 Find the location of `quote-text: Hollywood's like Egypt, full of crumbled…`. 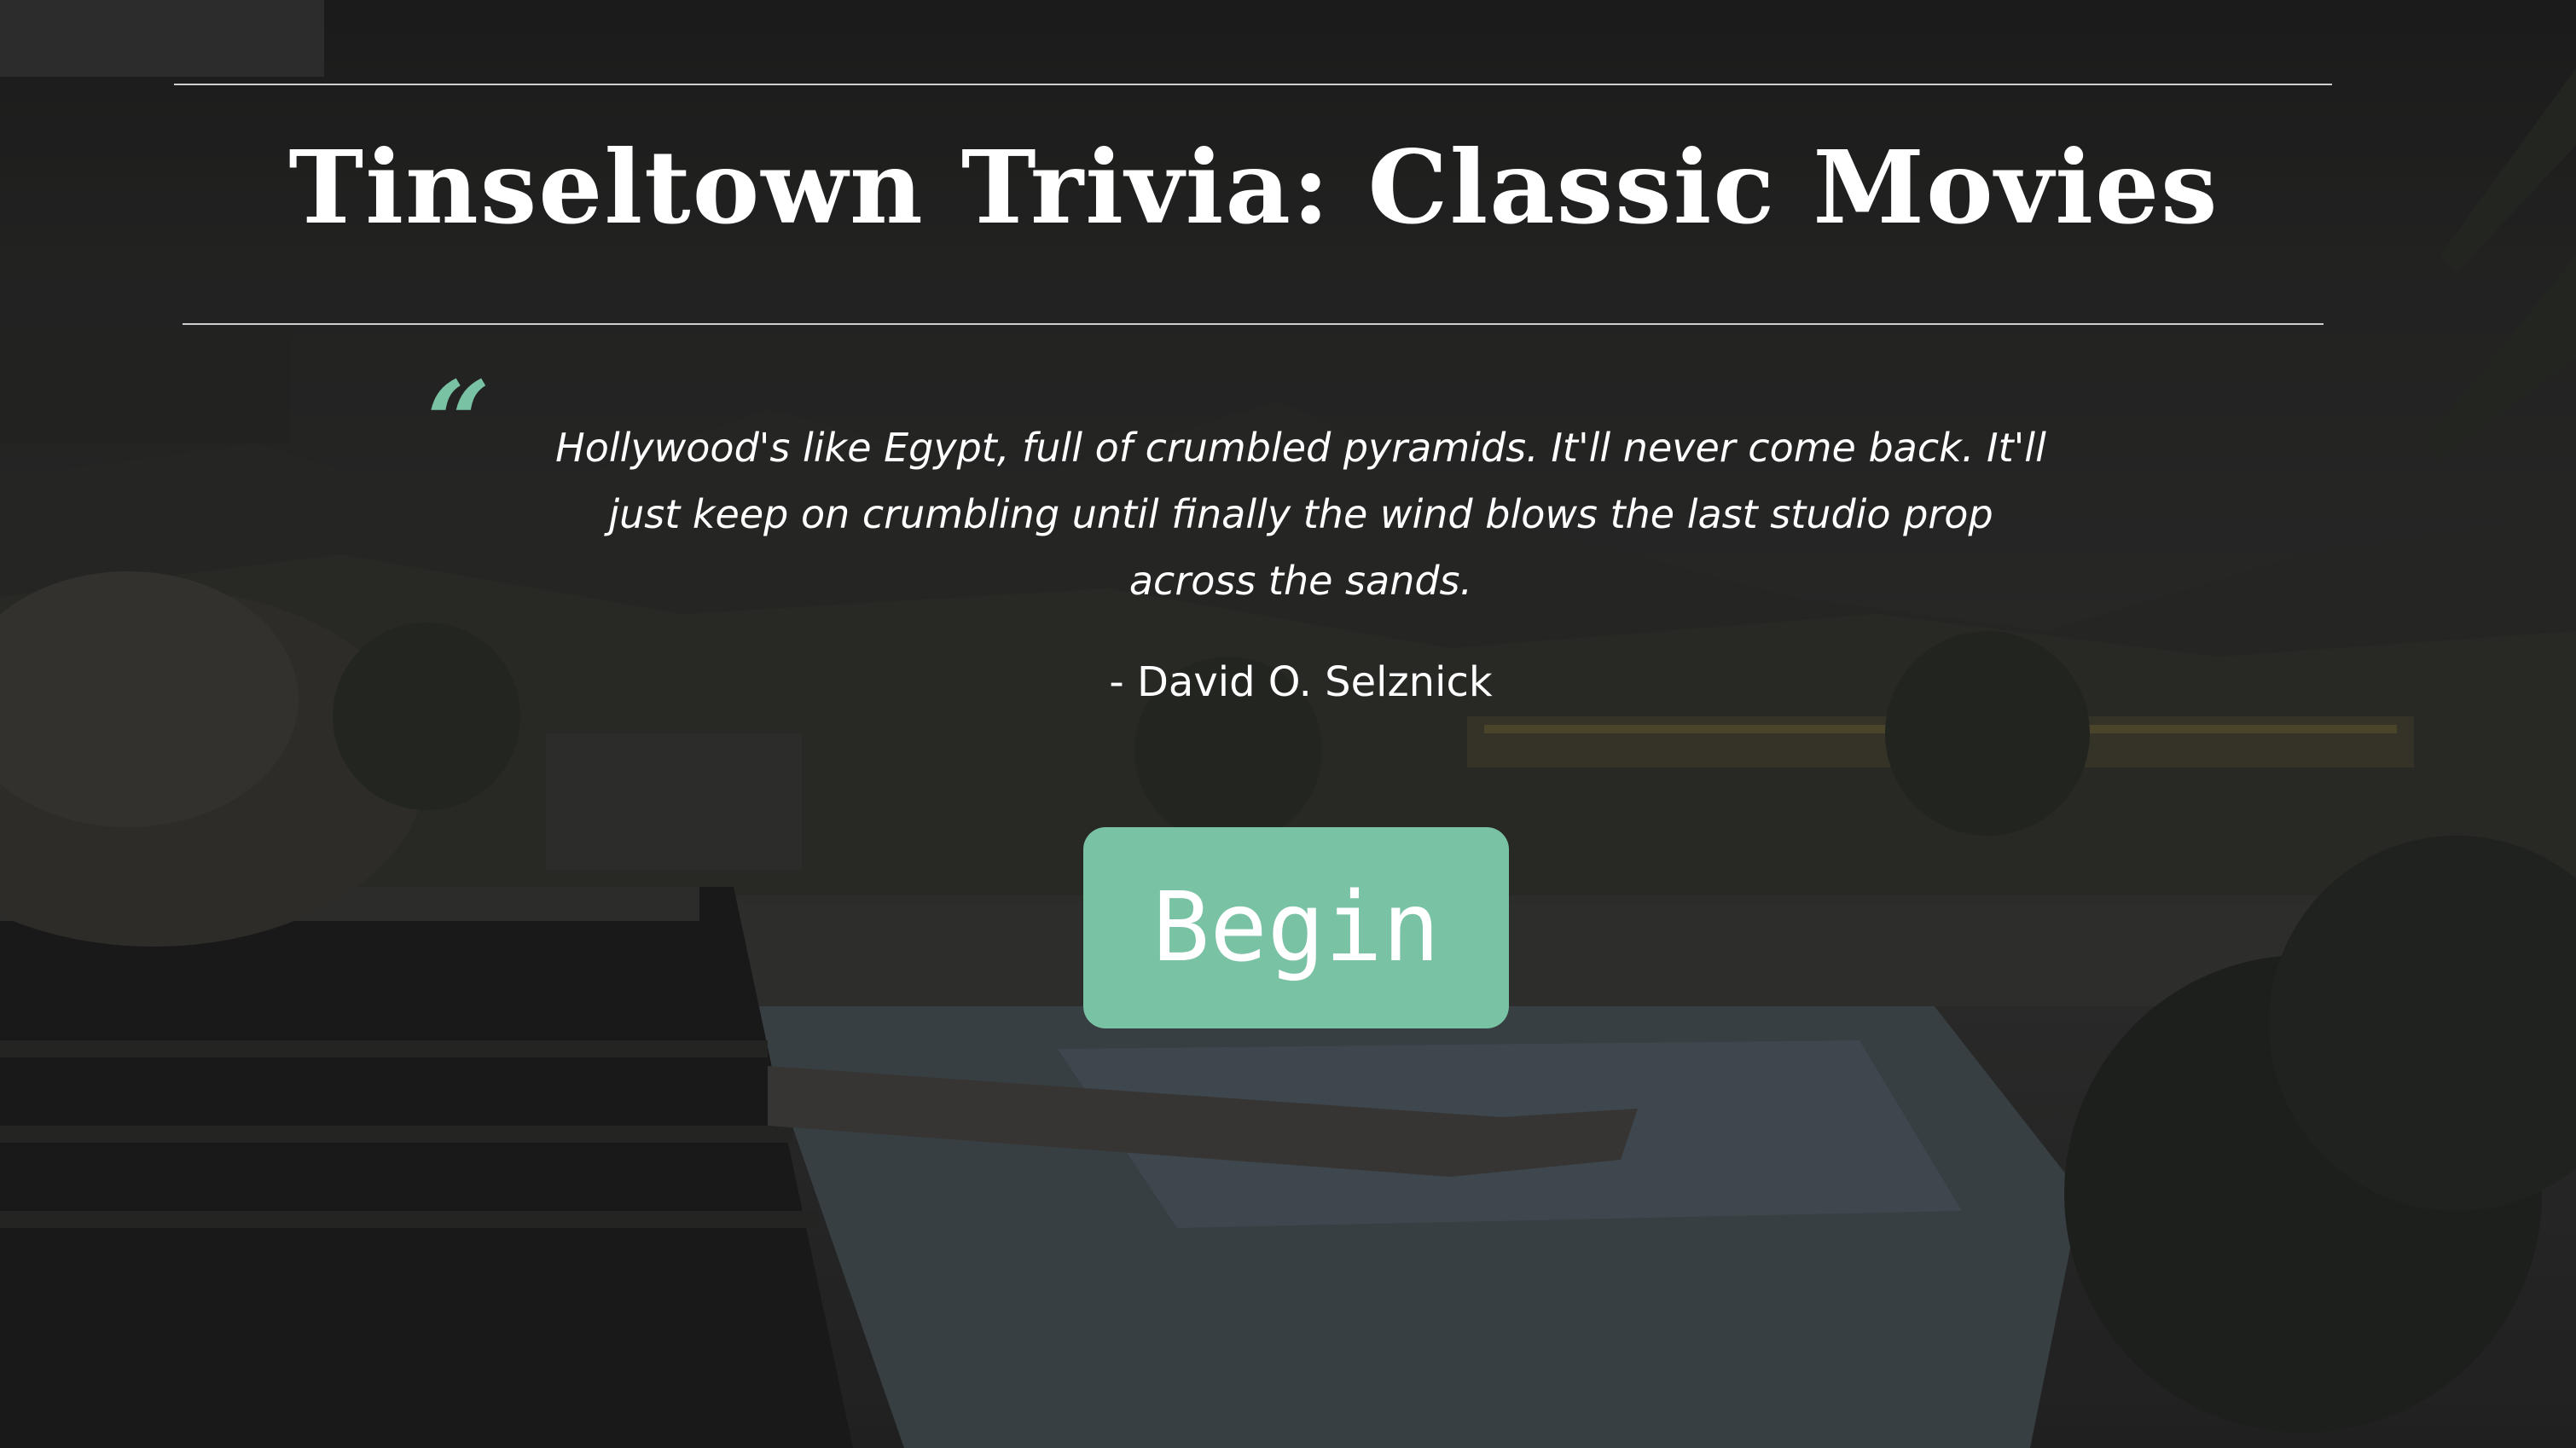

quote-text: Hollywood's like Egypt, full of crumbled… is located at coordinates (1300, 514).